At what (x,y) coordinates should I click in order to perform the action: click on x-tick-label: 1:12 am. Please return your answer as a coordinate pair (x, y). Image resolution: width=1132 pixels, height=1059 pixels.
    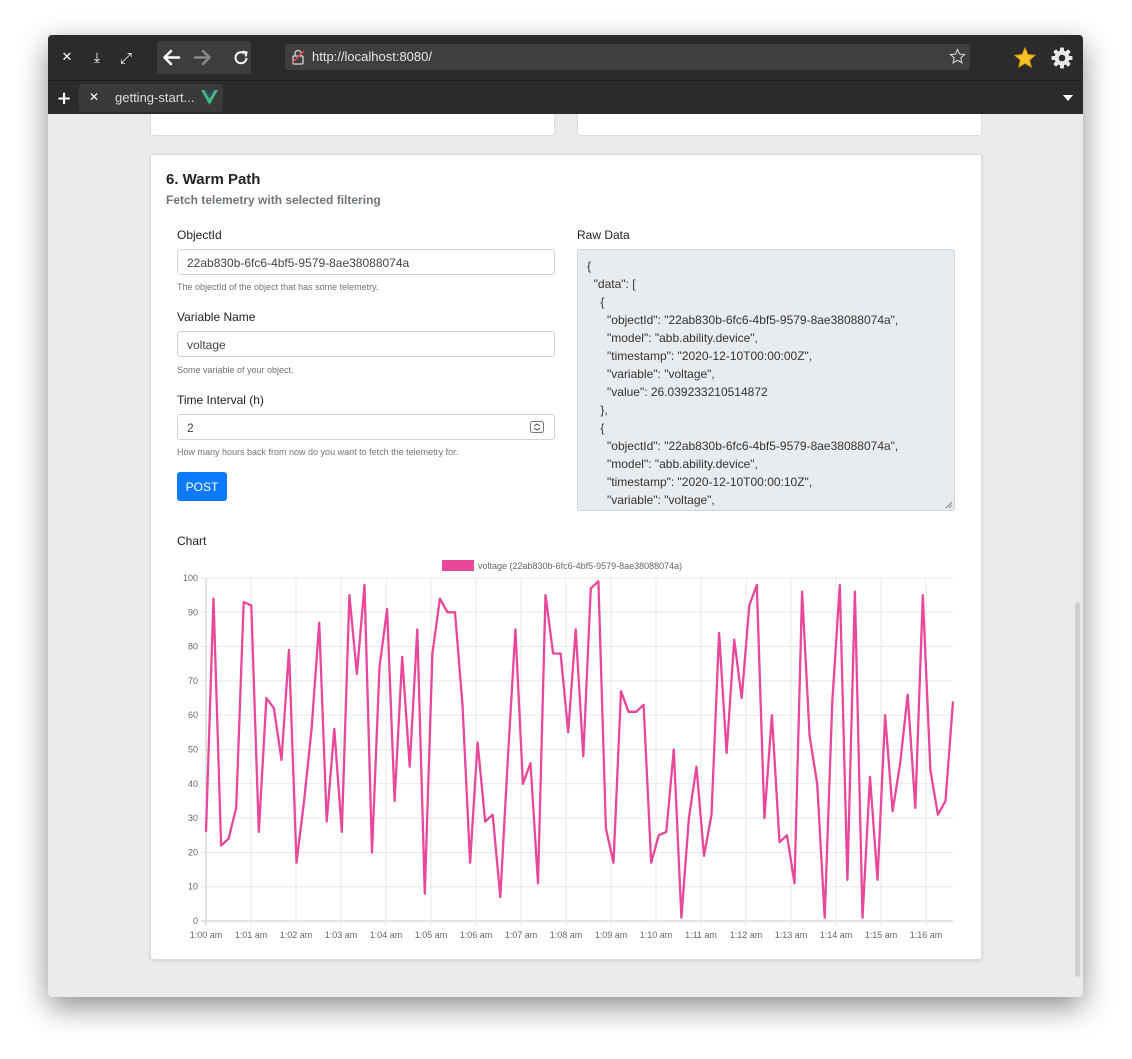
    Looking at the image, I should click on (746, 935).